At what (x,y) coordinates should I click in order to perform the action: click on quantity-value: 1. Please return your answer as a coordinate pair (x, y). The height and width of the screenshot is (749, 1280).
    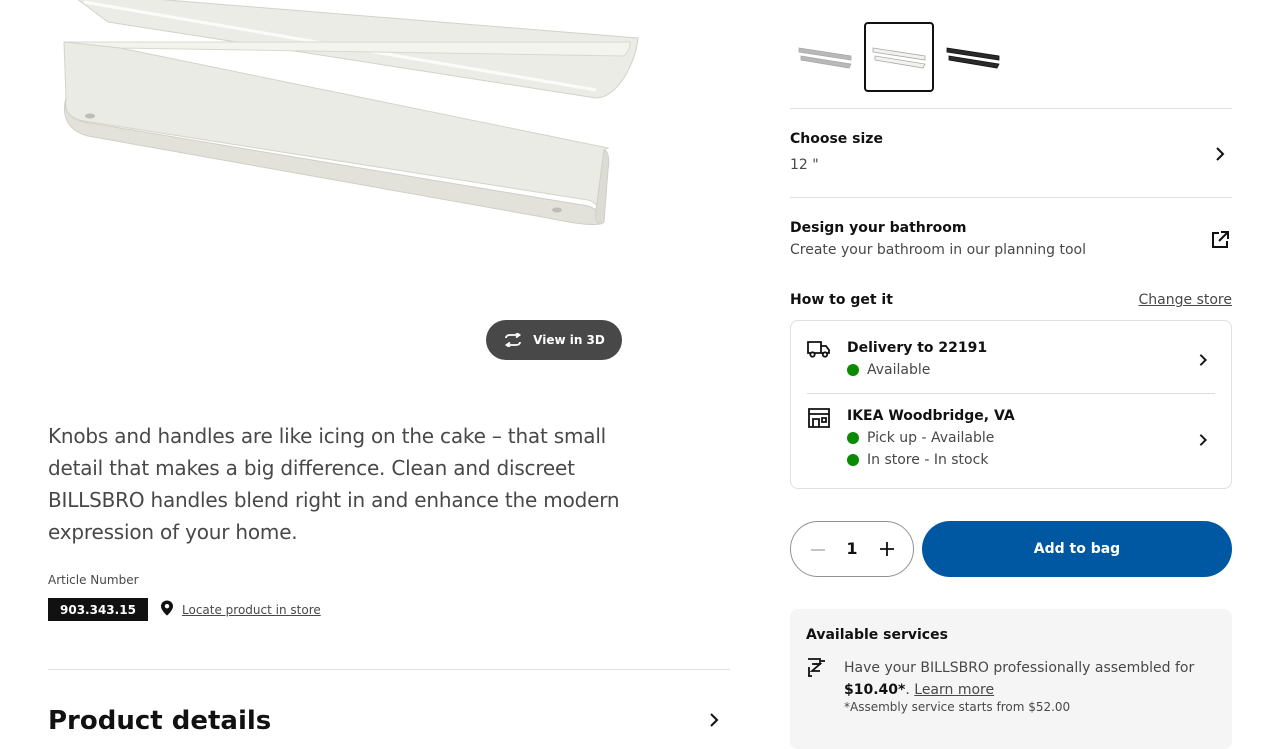
    Looking at the image, I should click on (852, 548).